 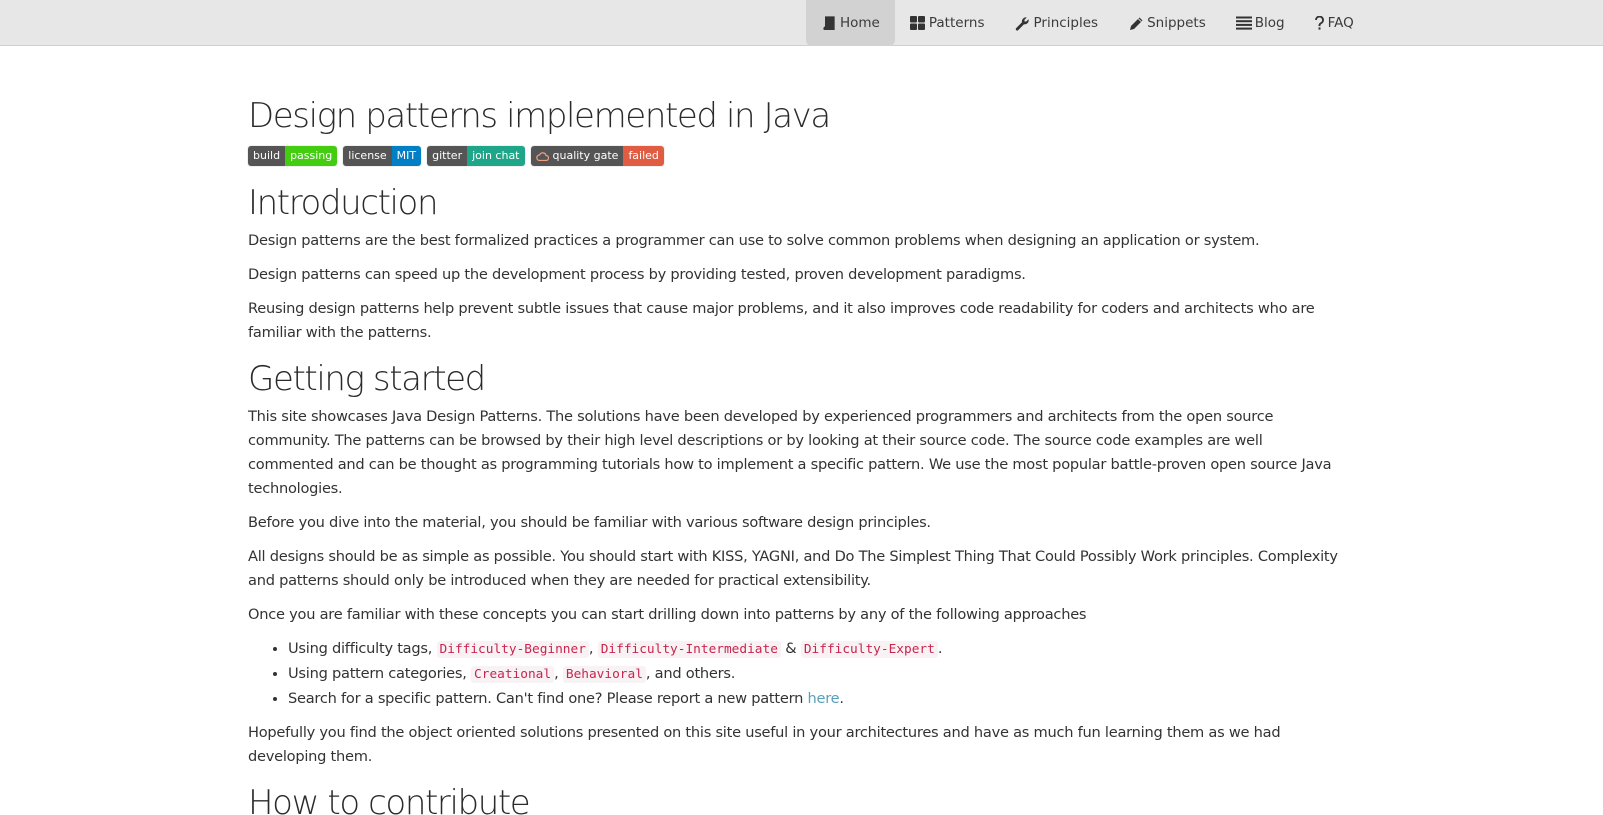 I want to click on list-icon, so click(x=1243, y=23).